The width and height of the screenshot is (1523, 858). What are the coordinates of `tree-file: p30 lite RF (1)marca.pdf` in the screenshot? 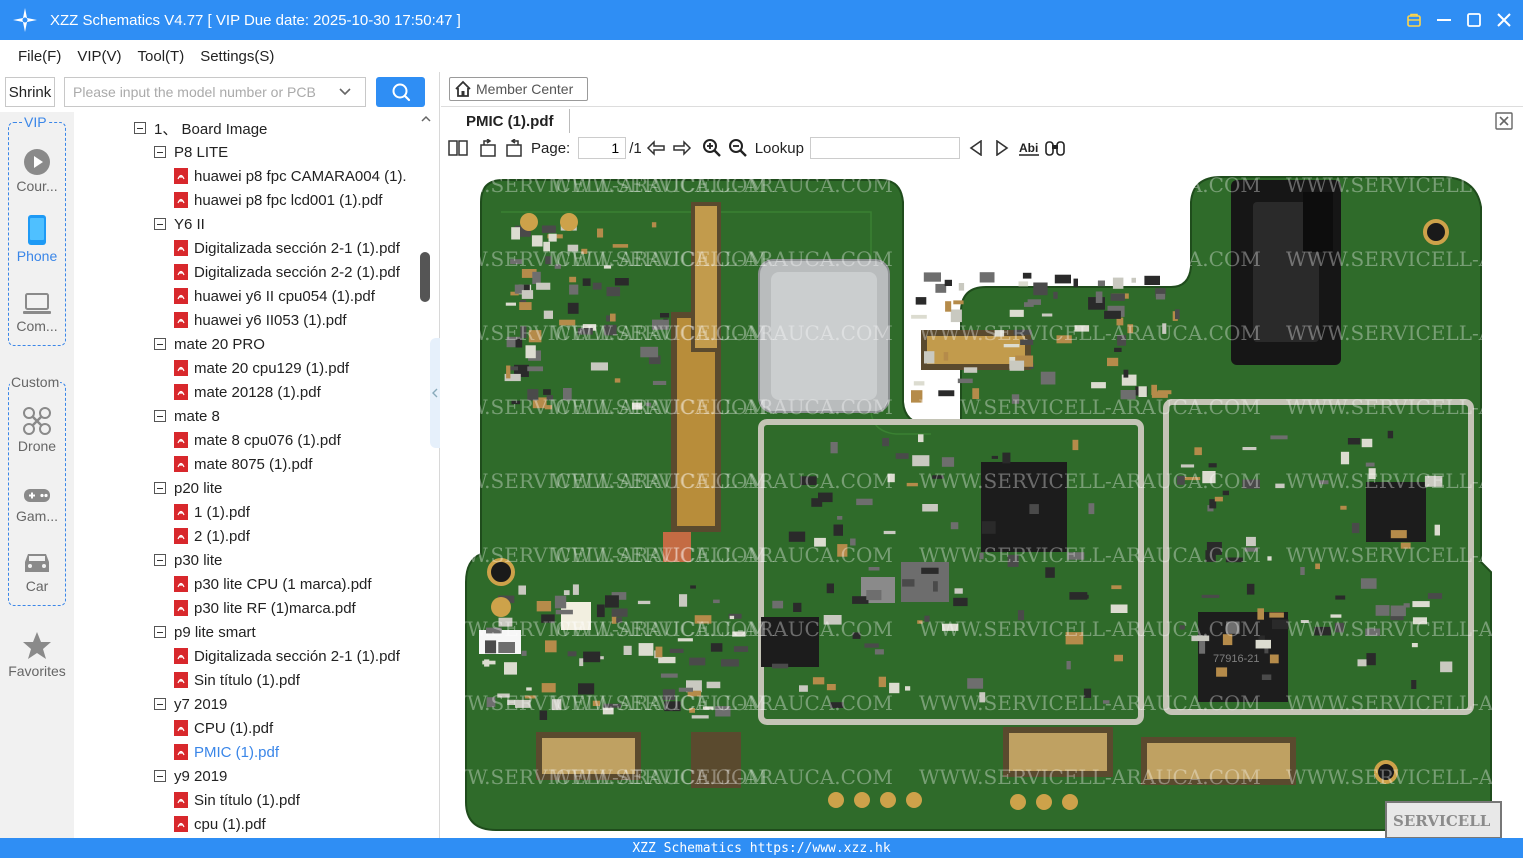 It's located at (265, 608).